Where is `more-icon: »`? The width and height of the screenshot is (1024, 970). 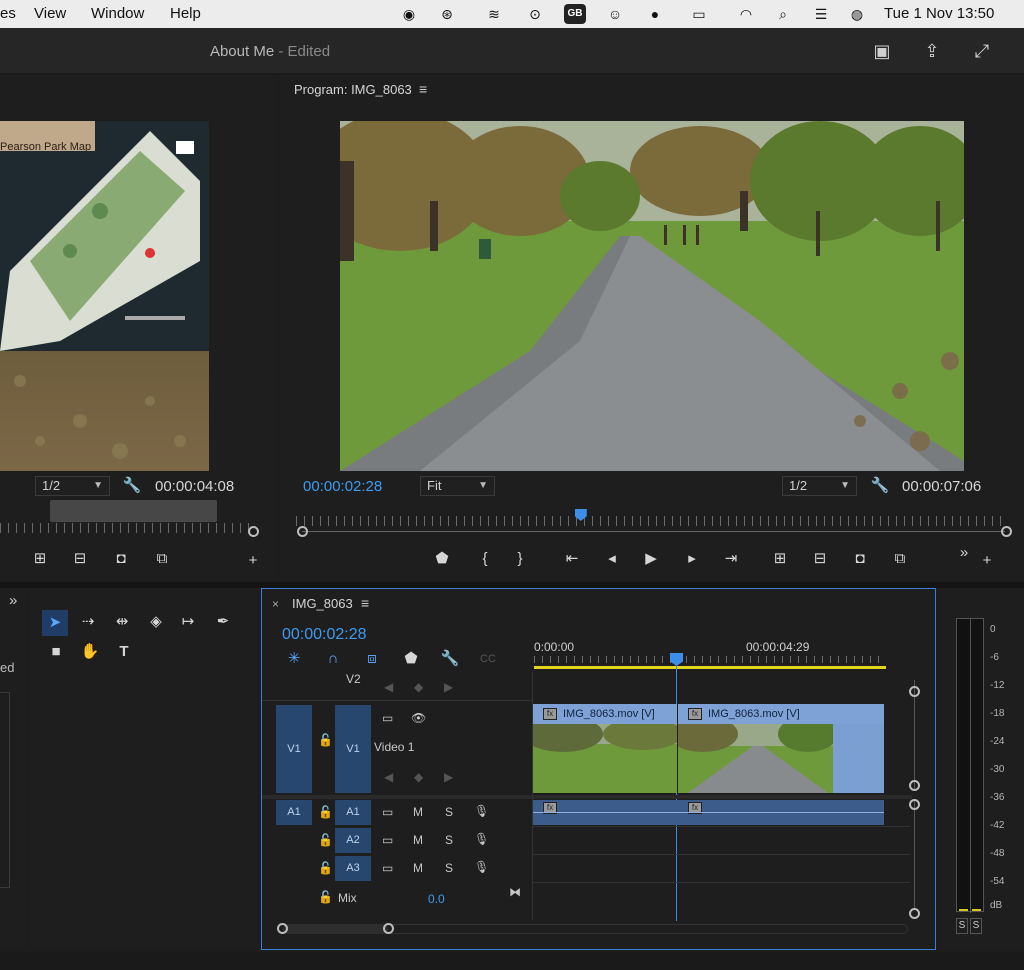
more-icon: » is located at coordinates (964, 553).